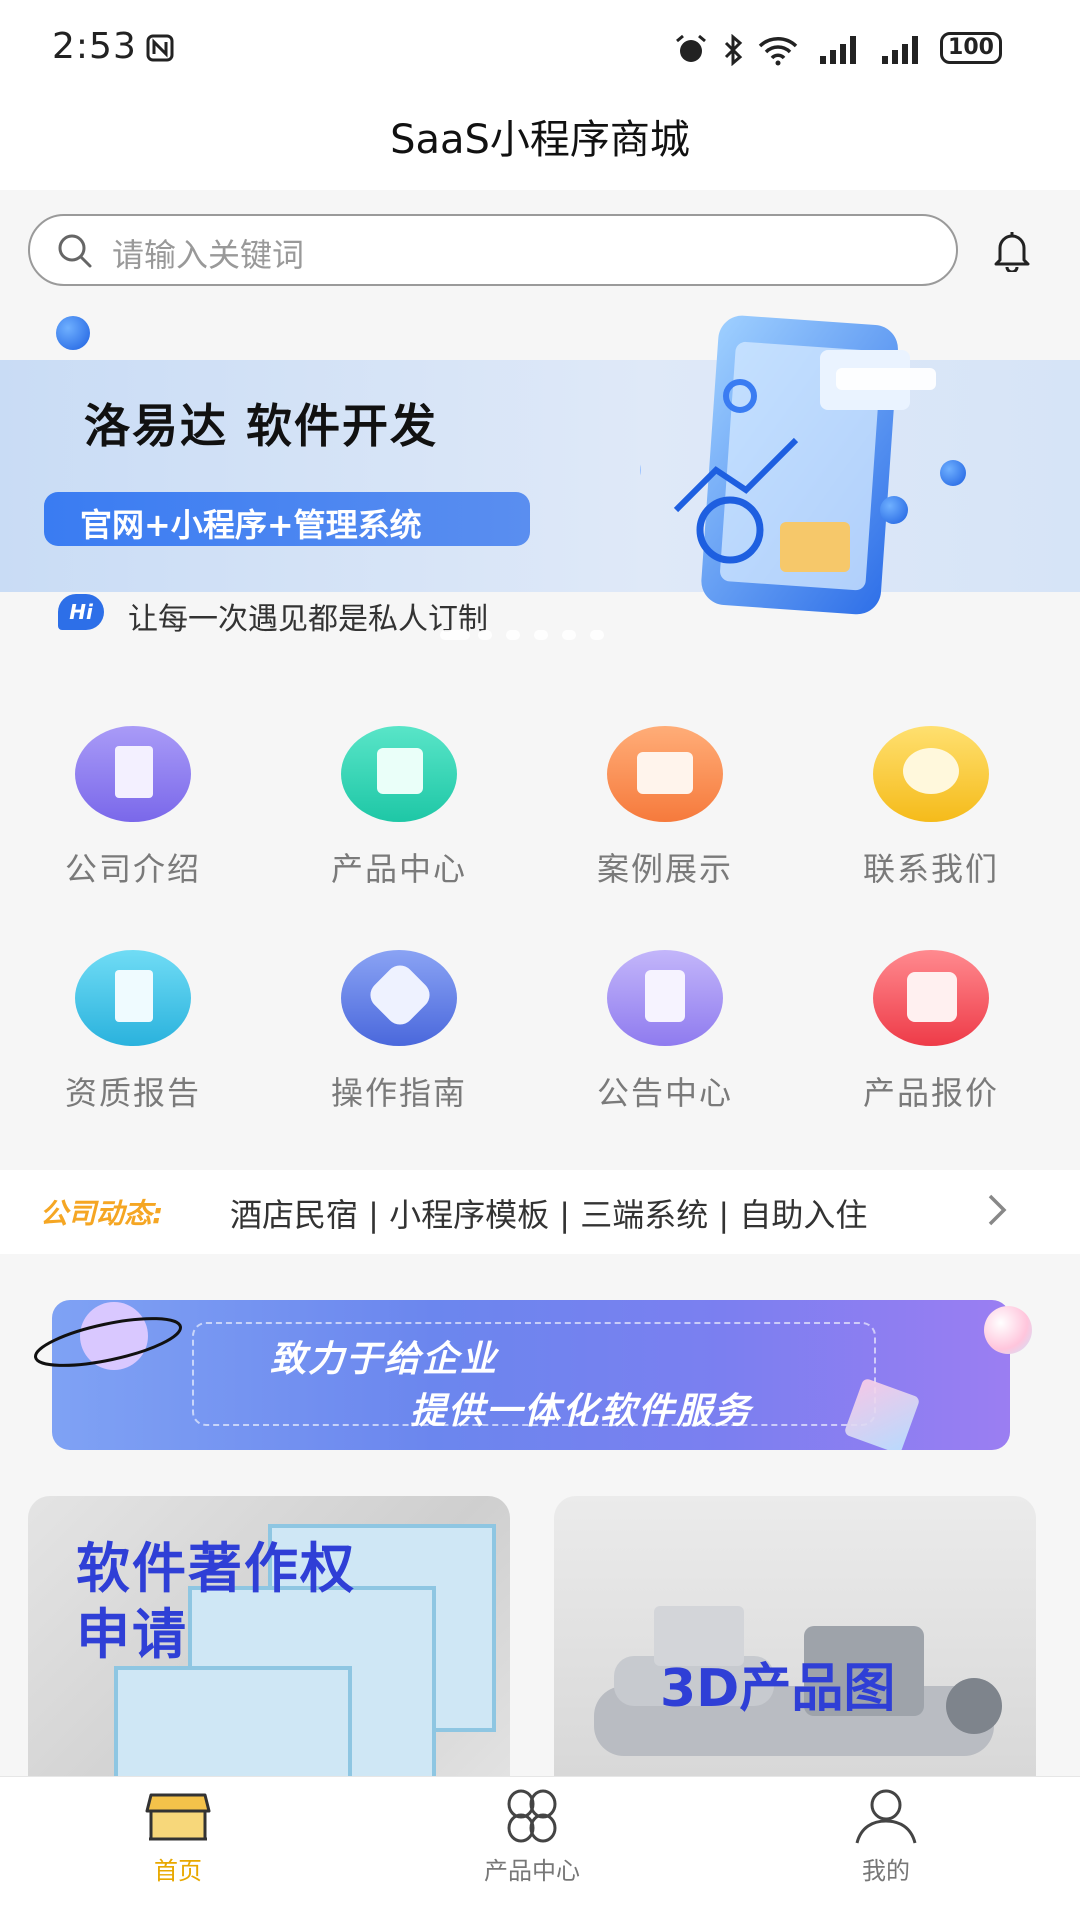  Describe the element at coordinates (132, 1634) in the screenshot. I see `card-title-line2: 申请` at that location.